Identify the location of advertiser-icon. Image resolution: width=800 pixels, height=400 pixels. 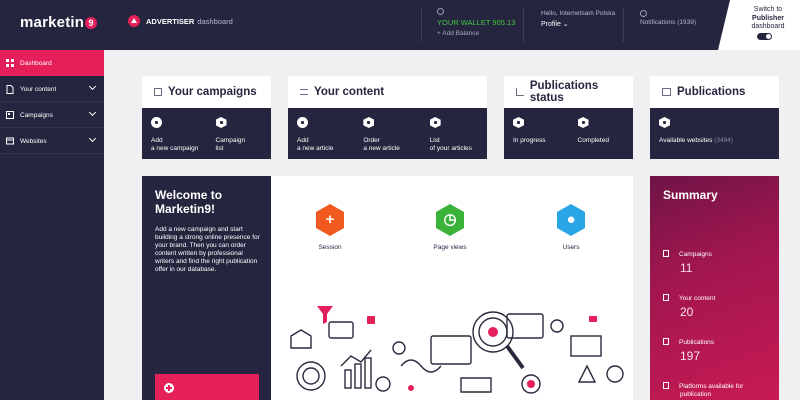
(134, 21).